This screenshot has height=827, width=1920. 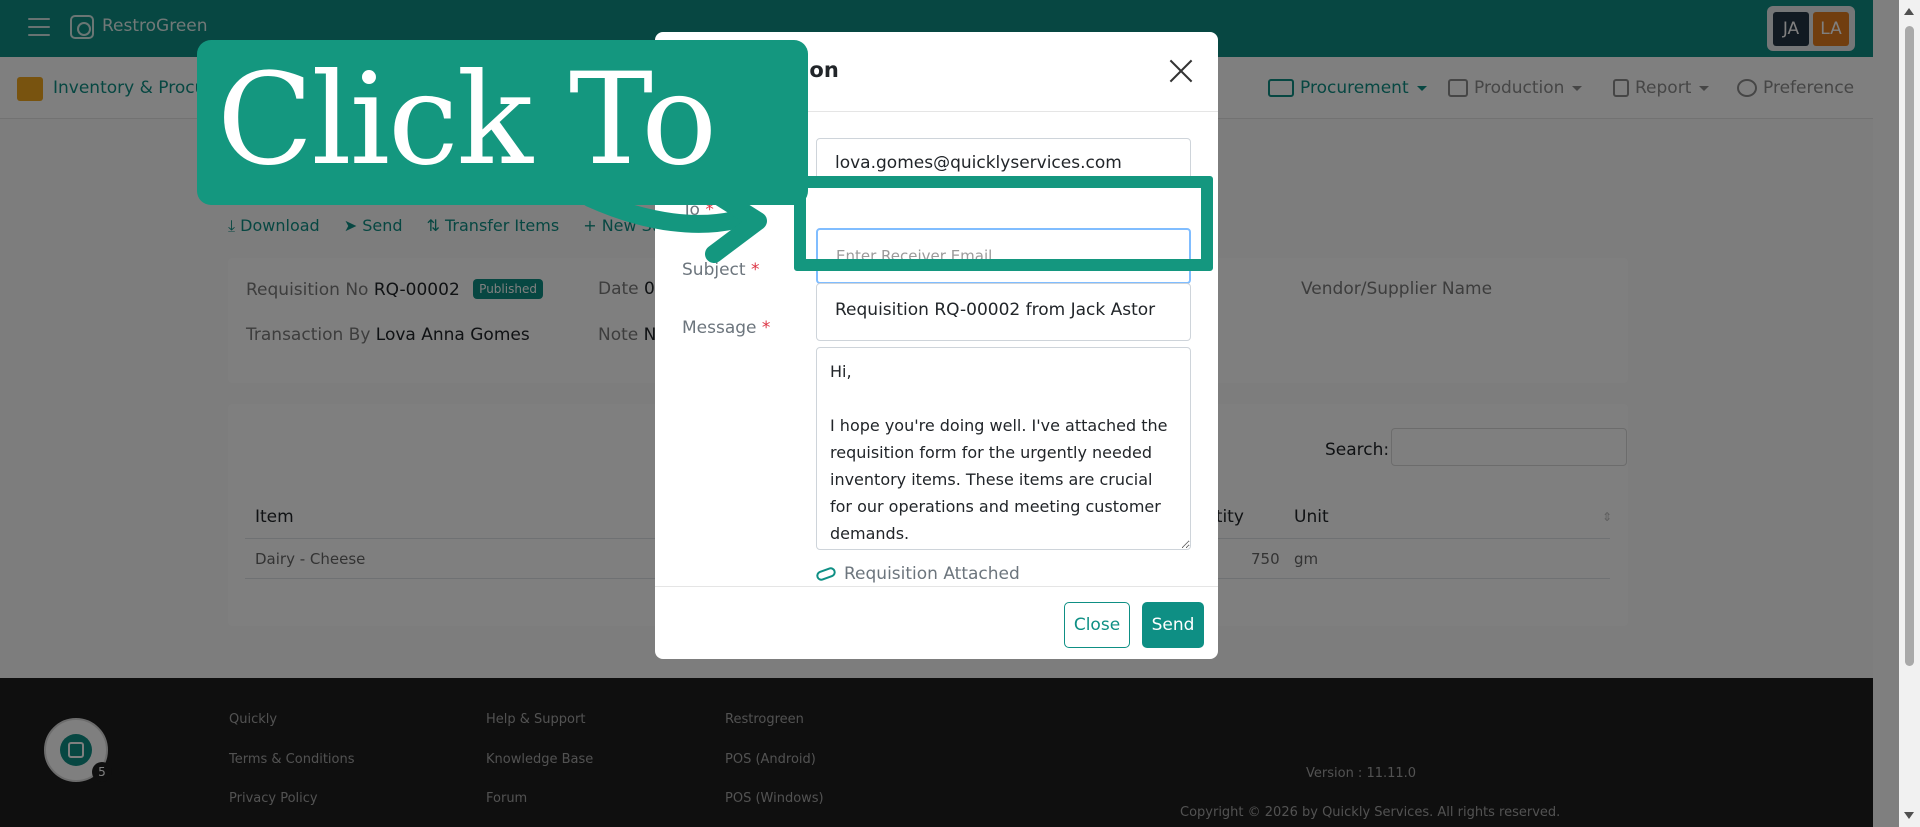 I want to click on scroll-up-icon, so click(x=1909, y=11).